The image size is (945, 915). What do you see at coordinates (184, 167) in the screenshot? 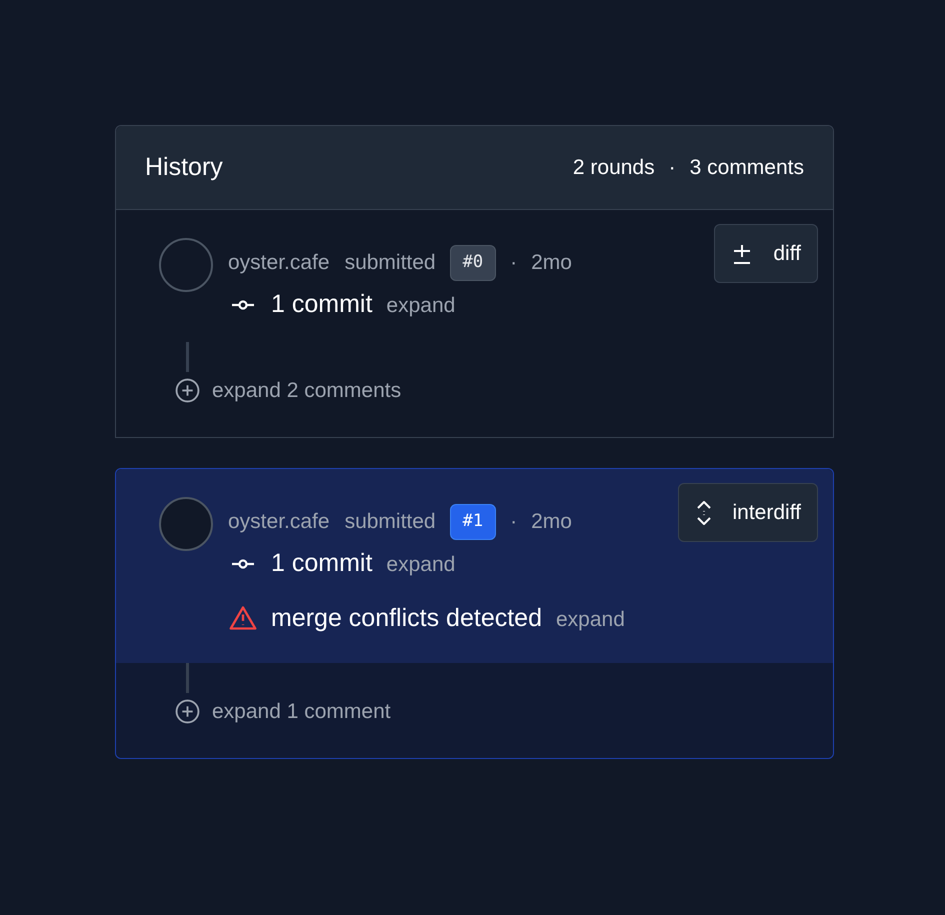
I see `history-title: History` at bounding box center [184, 167].